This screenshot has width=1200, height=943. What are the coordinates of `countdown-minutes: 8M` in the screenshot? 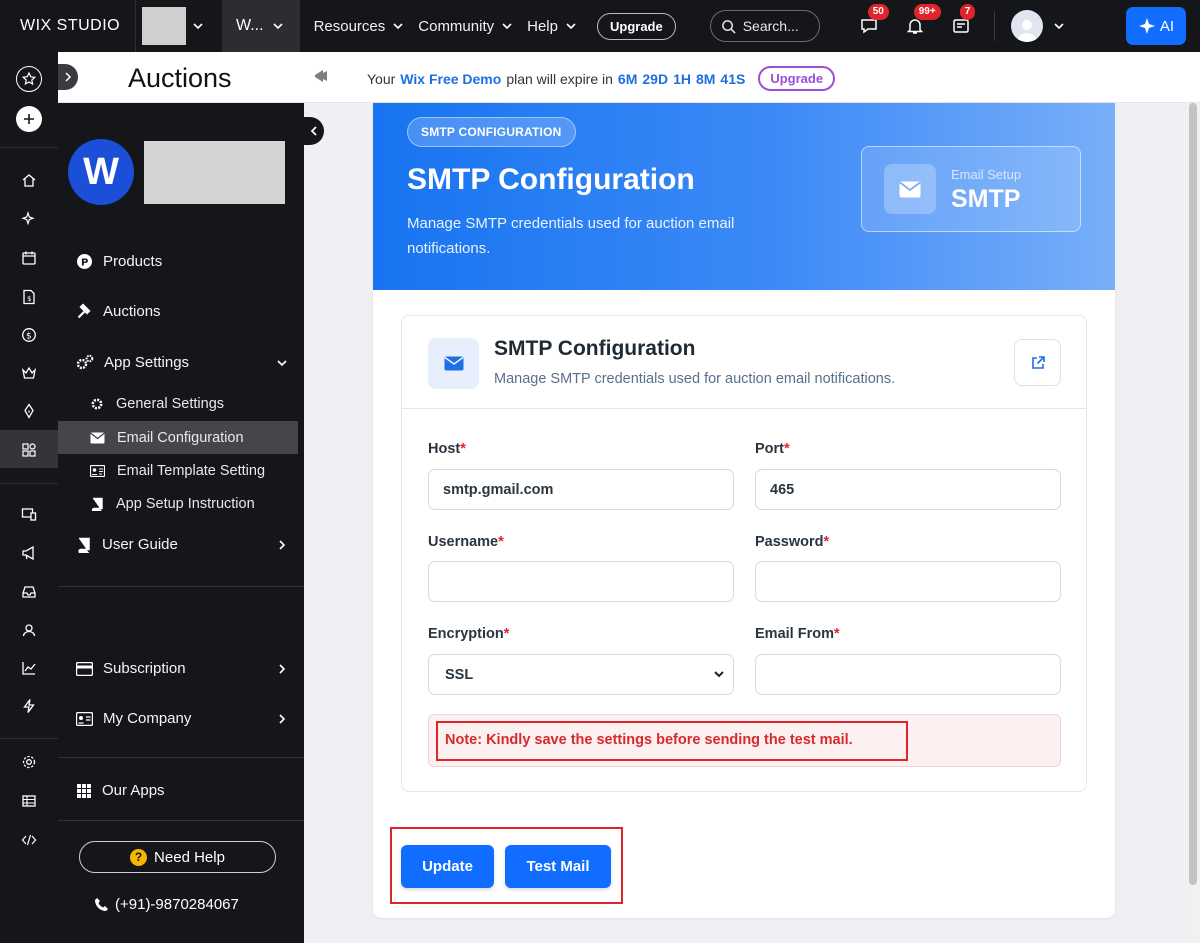 It's located at (705, 78).